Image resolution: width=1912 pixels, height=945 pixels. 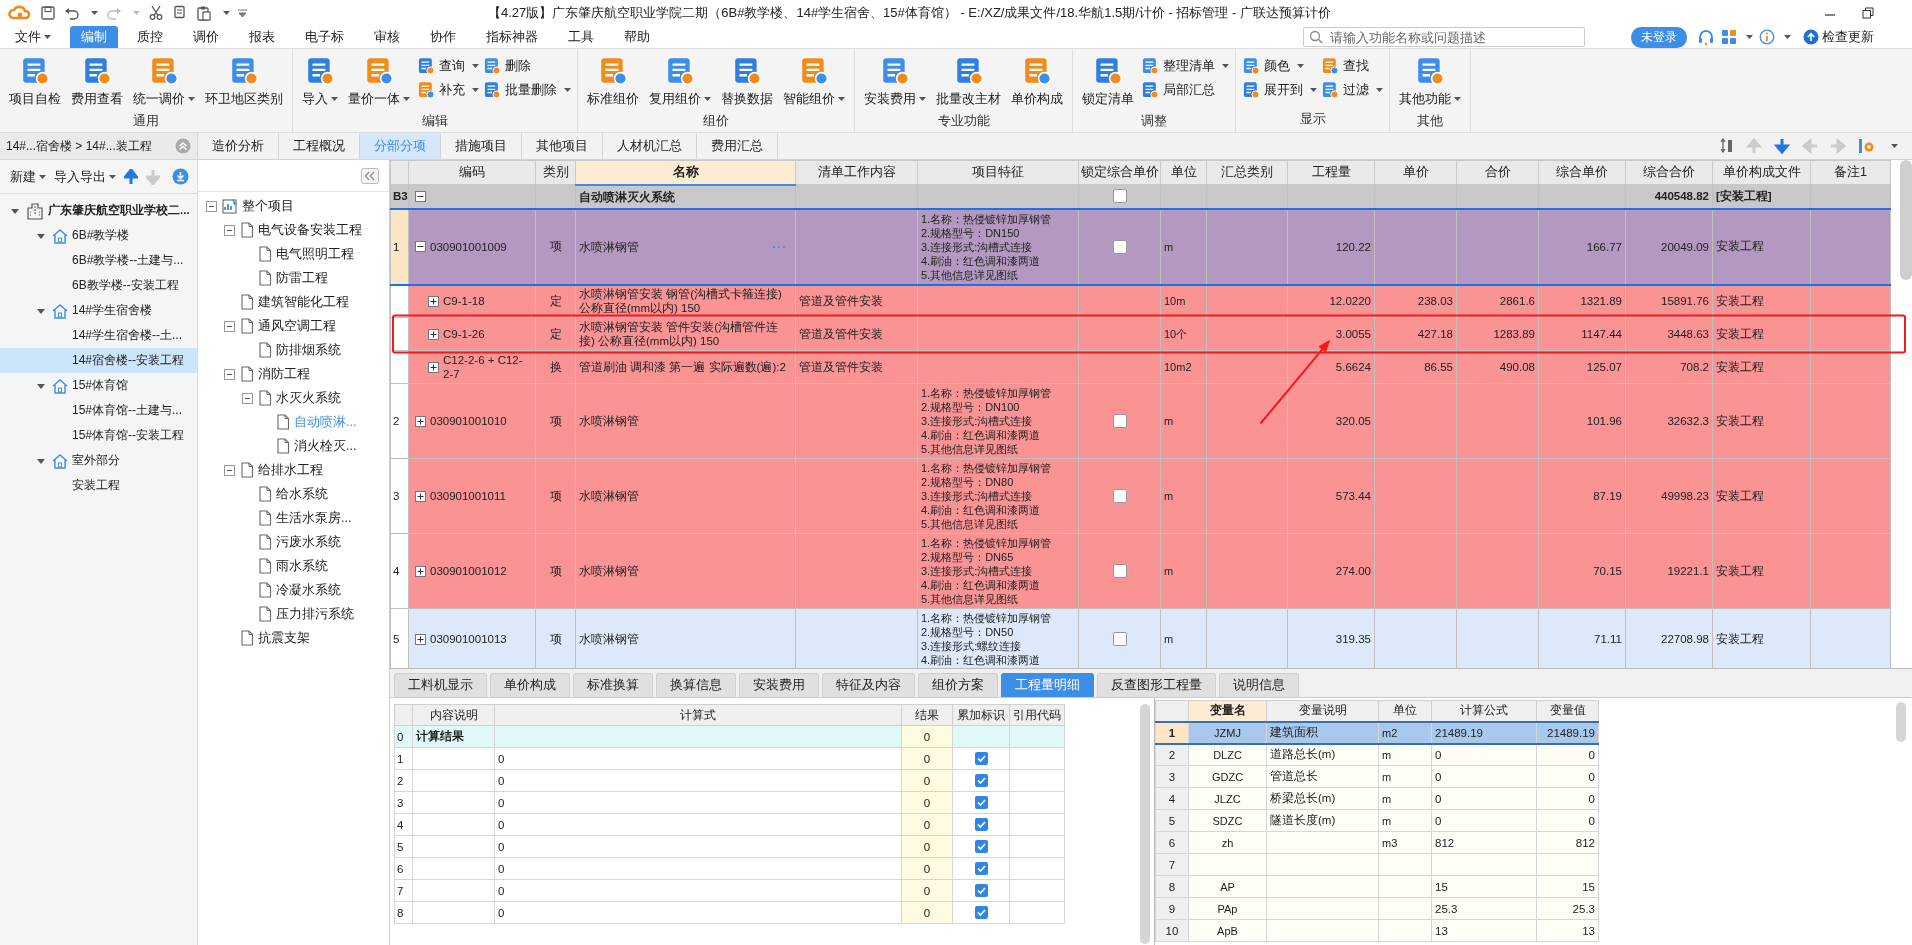 What do you see at coordinates (293, 494) in the screenshot?
I see `tree-item: 给水系统` at bounding box center [293, 494].